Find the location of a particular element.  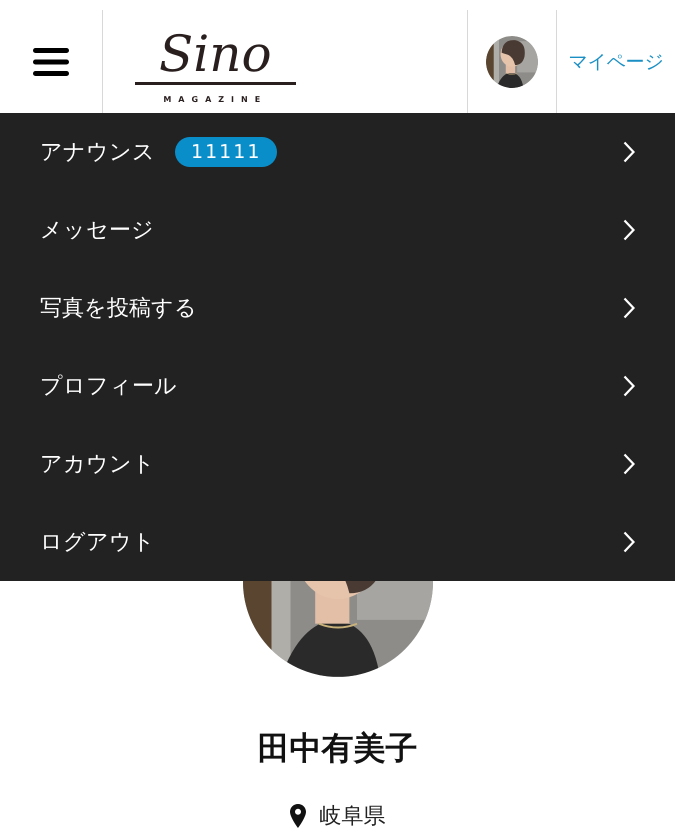

menu-item: ログアウト is located at coordinates (337, 542).